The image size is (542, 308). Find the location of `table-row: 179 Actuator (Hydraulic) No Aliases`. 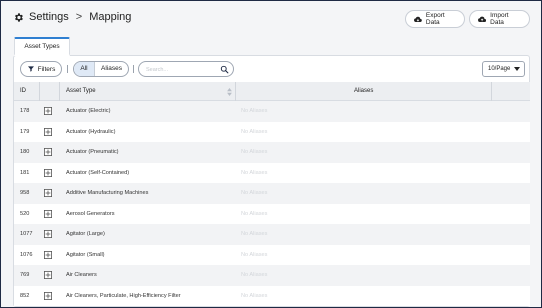

table-row: 179 Actuator (Hydraulic) No Aliases is located at coordinates (272, 131).